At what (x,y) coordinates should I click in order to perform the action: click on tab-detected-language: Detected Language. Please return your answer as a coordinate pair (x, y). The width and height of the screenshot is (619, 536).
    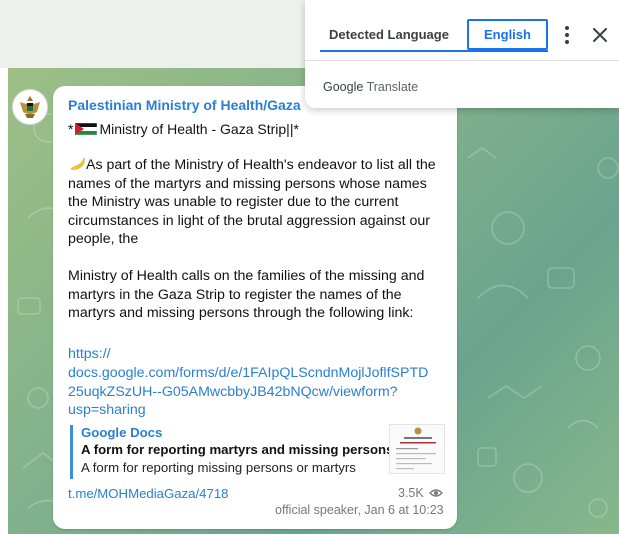
    Looking at the image, I should click on (389, 34).